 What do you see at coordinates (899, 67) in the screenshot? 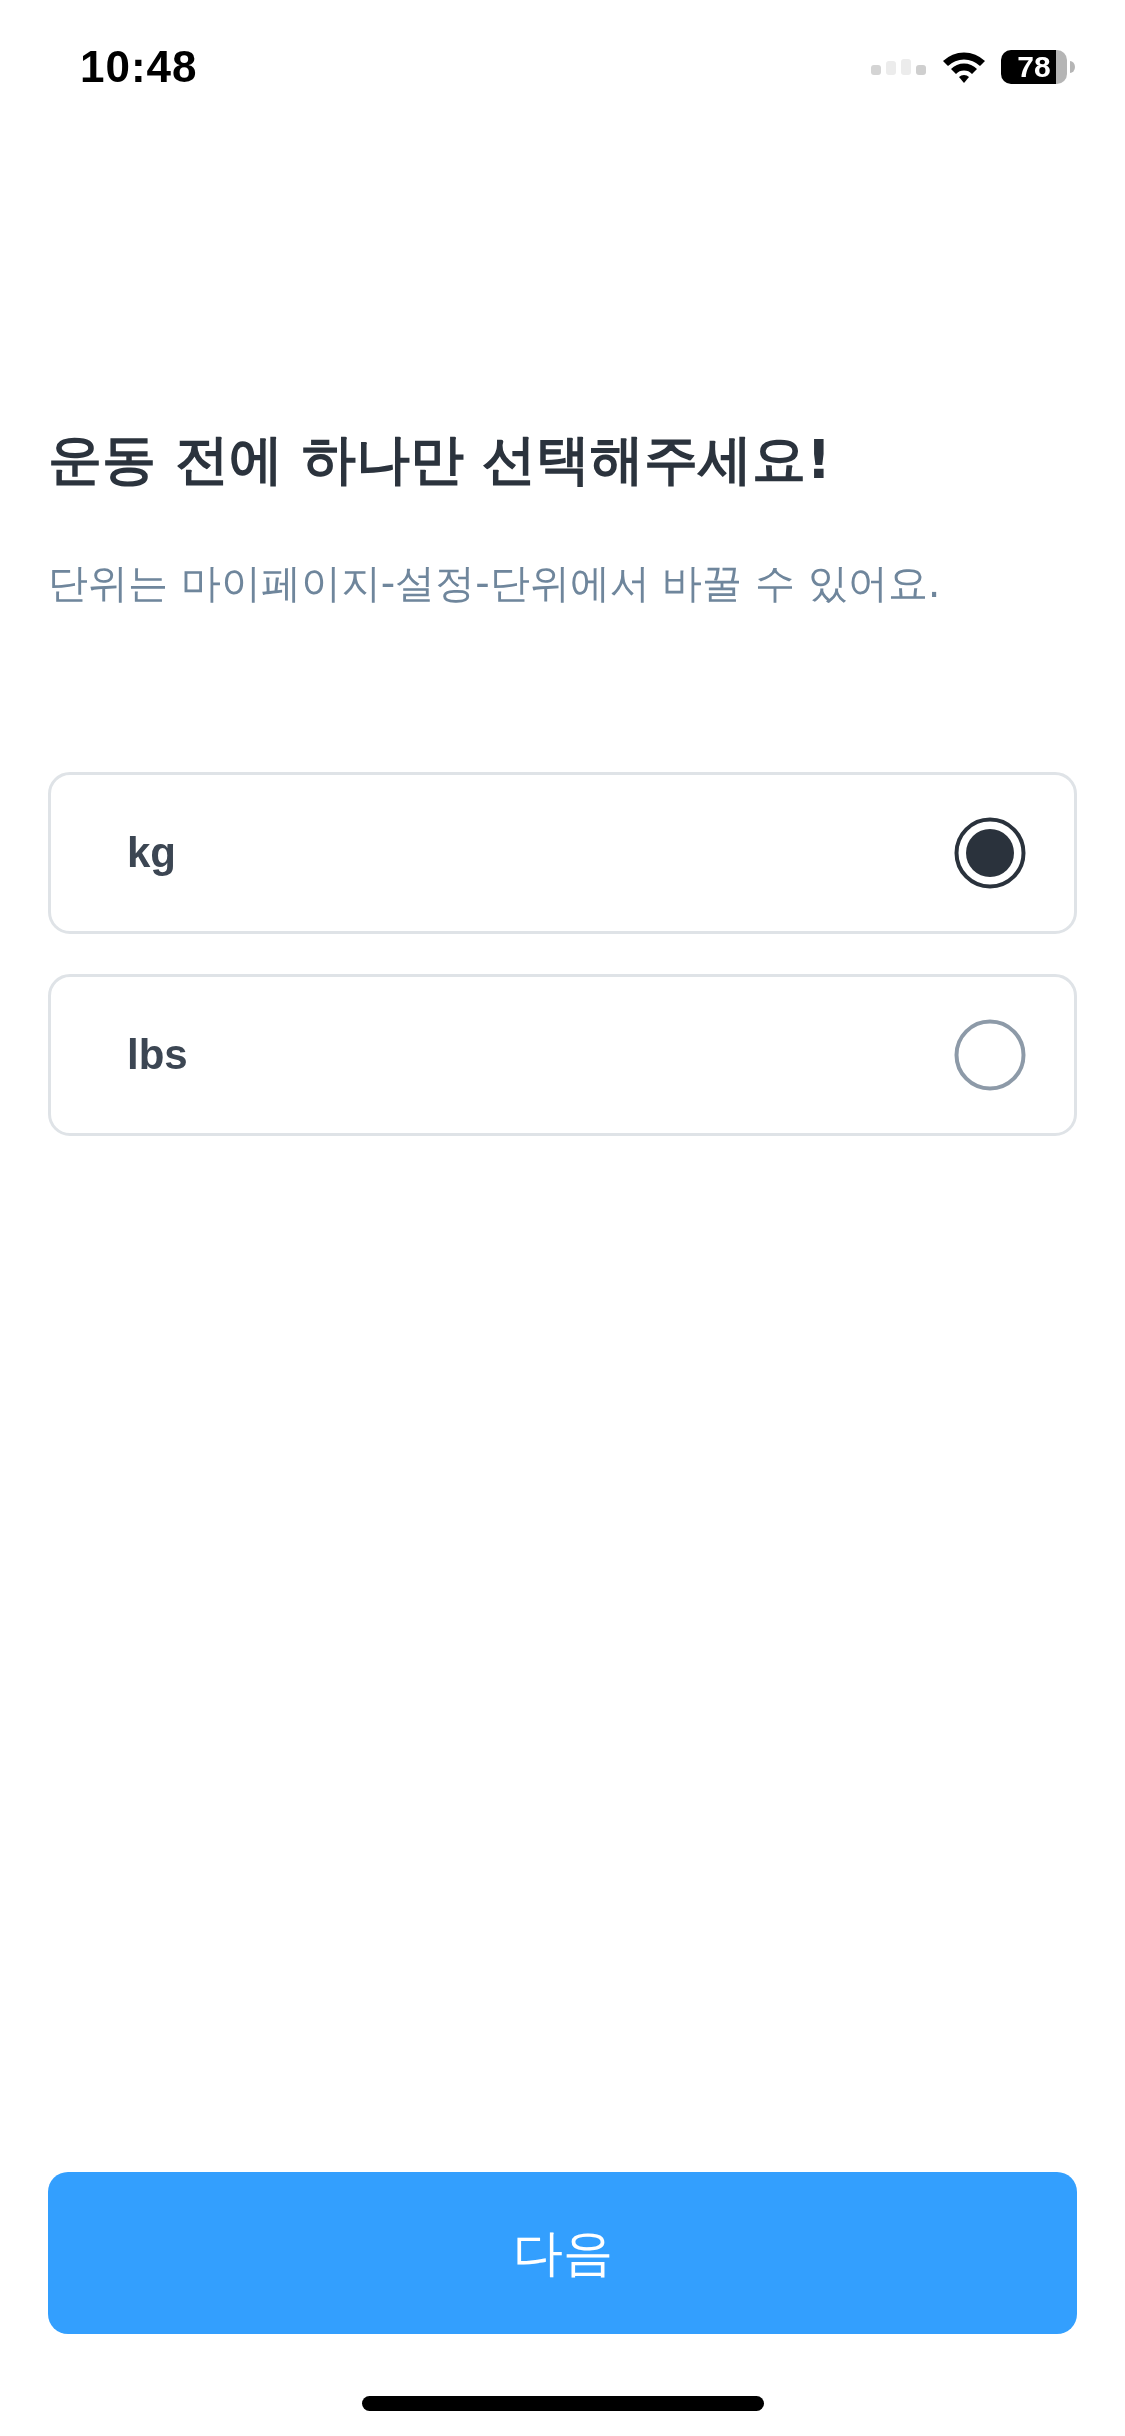
I see `signal-icon` at bounding box center [899, 67].